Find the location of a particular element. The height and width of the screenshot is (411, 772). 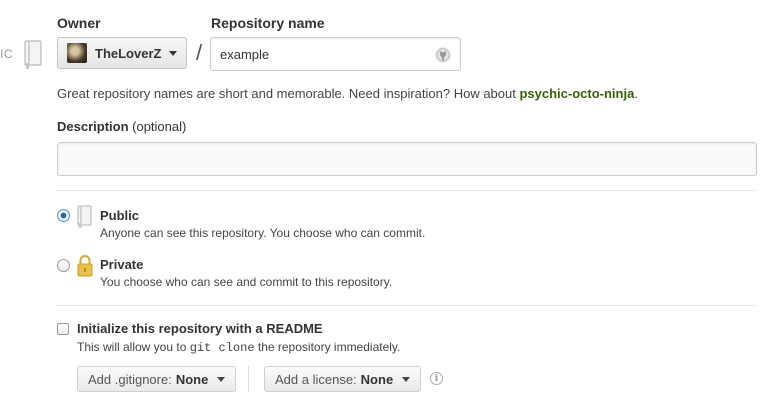

owner-select-button: TheLoverZ is located at coordinates (122, 53).